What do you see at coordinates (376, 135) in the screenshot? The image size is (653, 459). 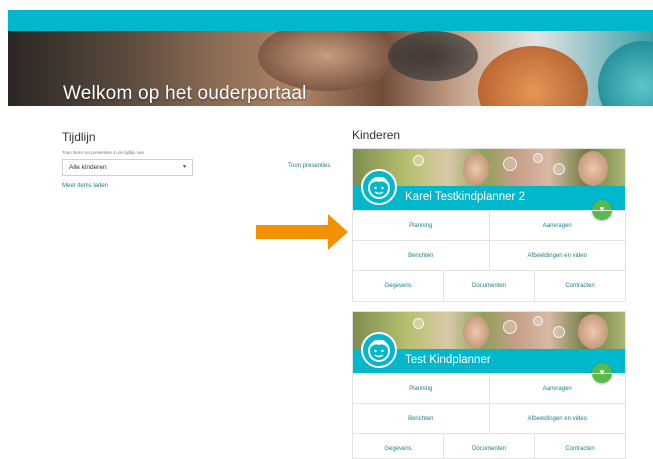 I see `children-title: Kinderen` at bounding box center [376, 135].